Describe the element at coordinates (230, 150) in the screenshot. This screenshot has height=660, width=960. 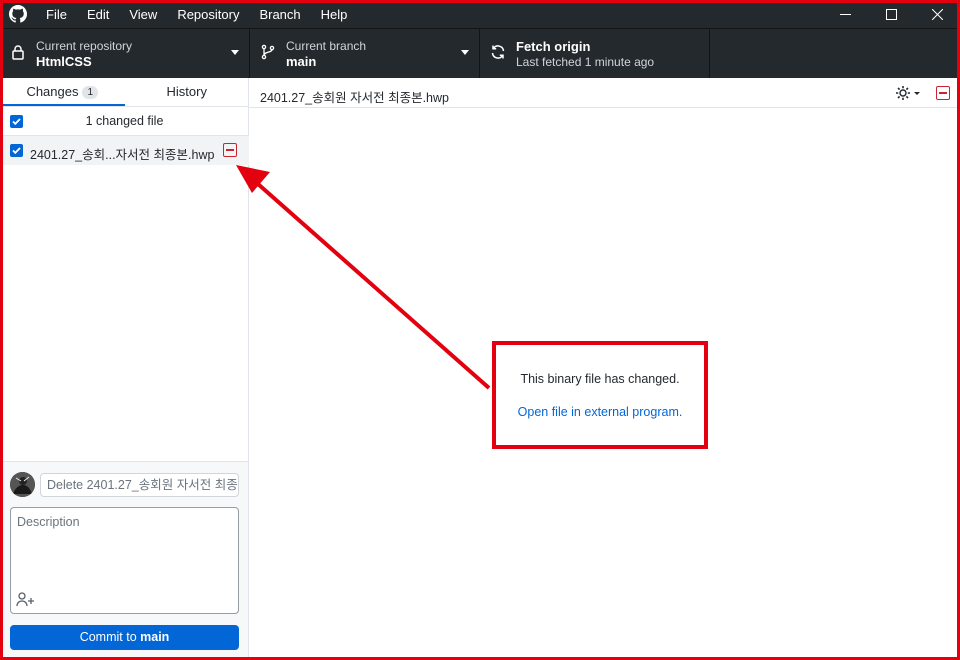
I see `file-deleted-icon` at that location.